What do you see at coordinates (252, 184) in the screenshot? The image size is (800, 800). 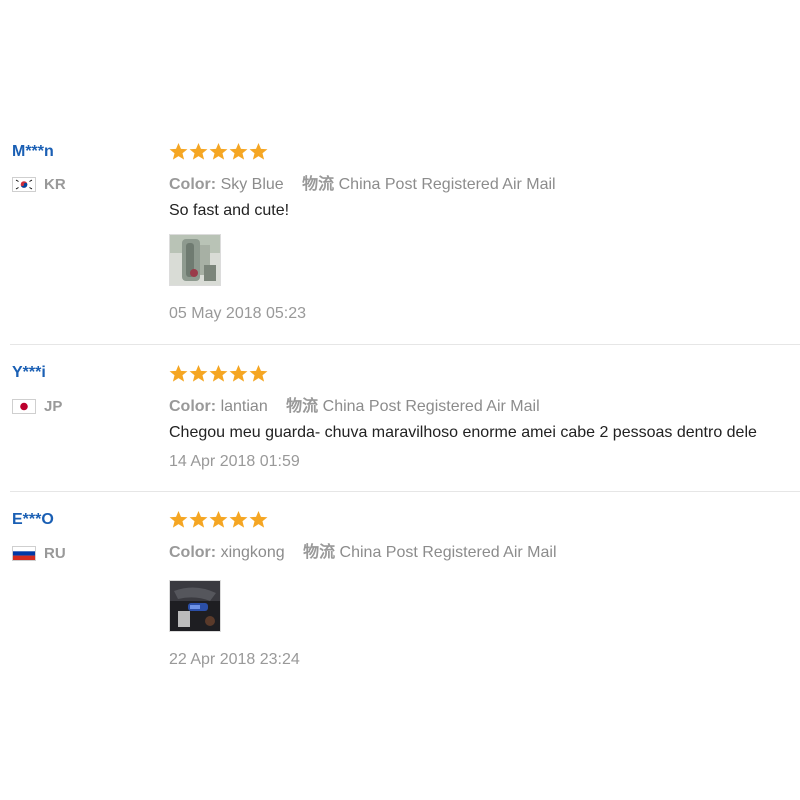 I see `color-value: Sky Blue` at bounding box center [252, 184].